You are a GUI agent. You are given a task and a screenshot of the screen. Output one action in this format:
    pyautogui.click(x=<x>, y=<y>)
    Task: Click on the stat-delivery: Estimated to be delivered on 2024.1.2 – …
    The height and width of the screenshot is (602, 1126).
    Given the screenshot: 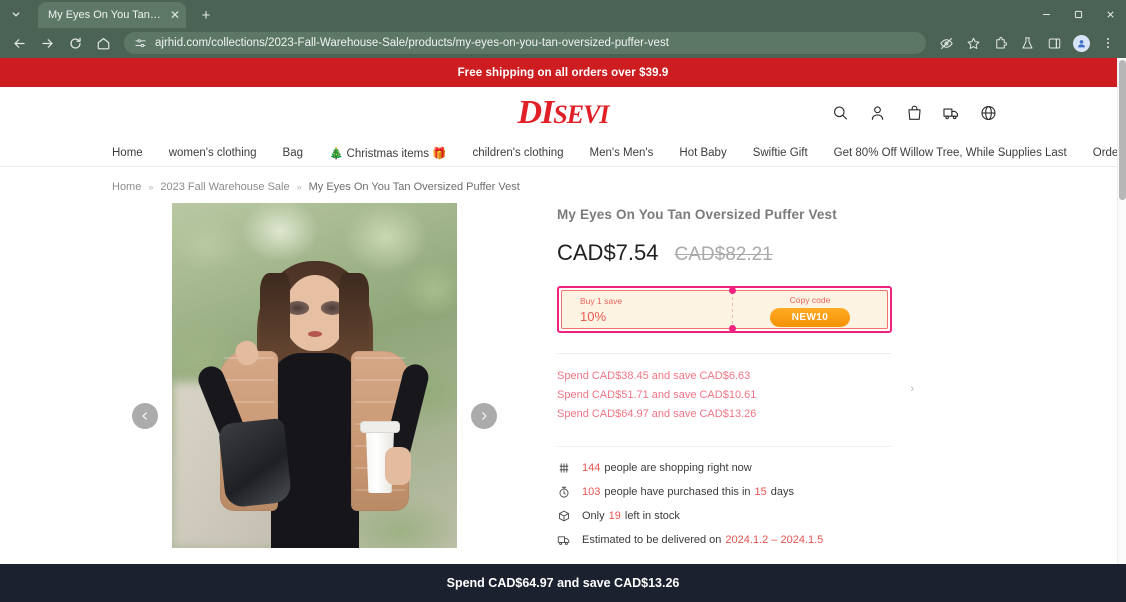 What is the action you would take?
    pyautogui.click(x=724, y=540)
    